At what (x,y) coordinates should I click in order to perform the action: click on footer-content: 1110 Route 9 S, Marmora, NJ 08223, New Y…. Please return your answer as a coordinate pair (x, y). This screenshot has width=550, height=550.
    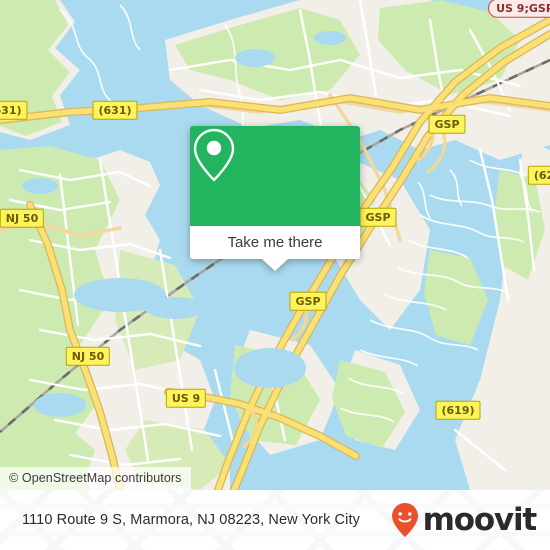
    Looking at the image, I should click on (275, 520).